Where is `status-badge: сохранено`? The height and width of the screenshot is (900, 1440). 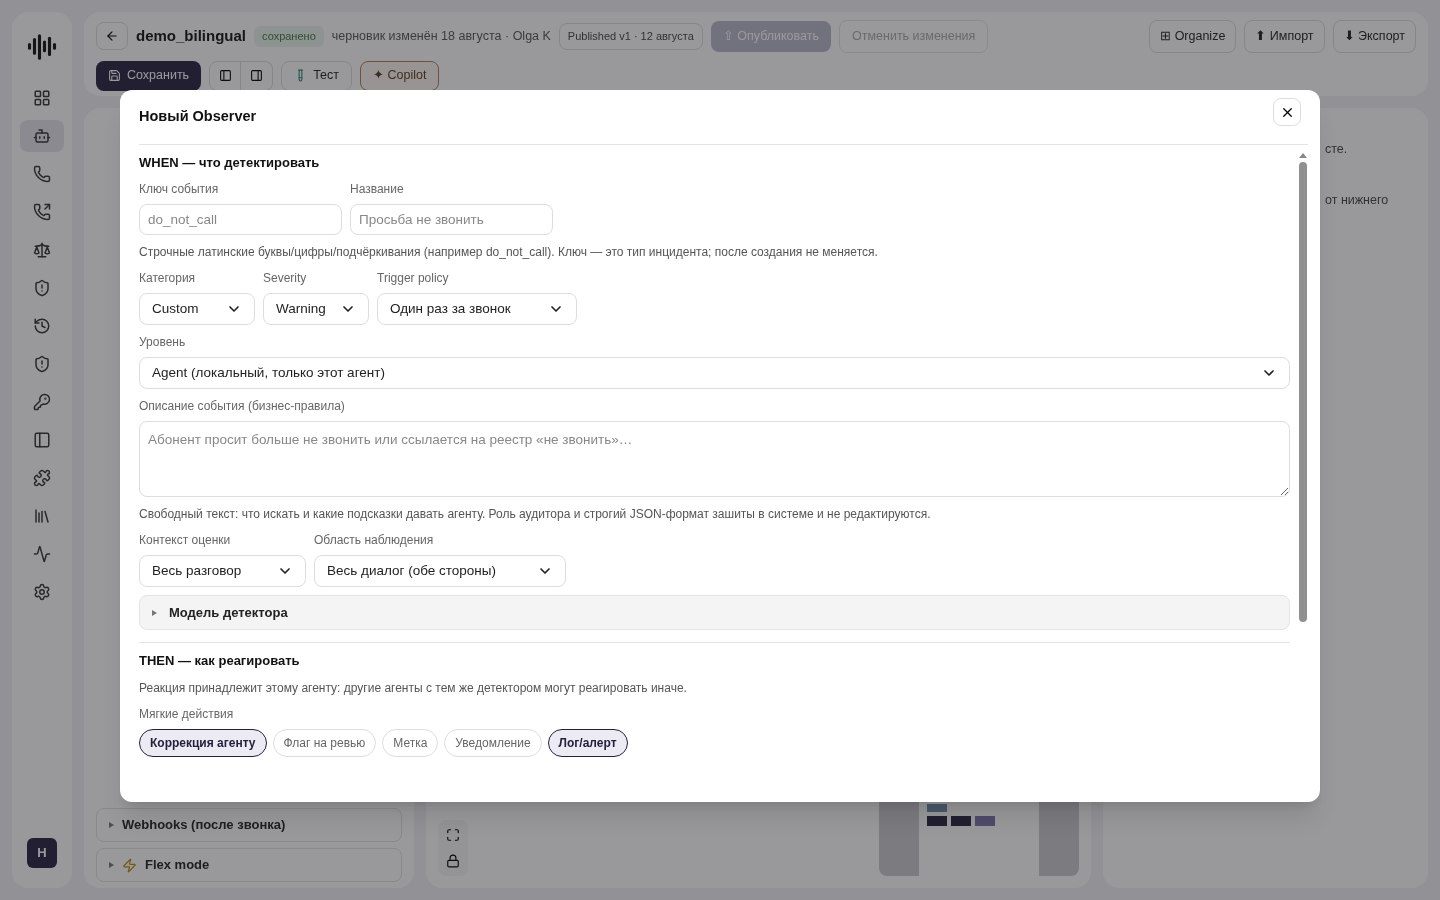
status-badge: сохранено is located at coordinates (289, 36).